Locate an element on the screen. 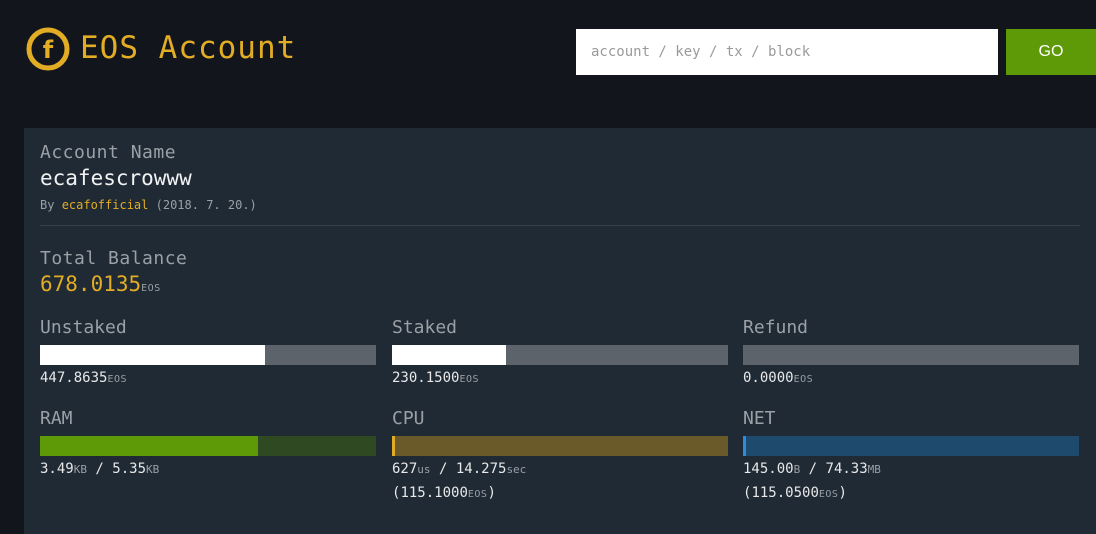  unstaked-block: Unstaked 447.8635EOS is located at coordinates (208, 351).